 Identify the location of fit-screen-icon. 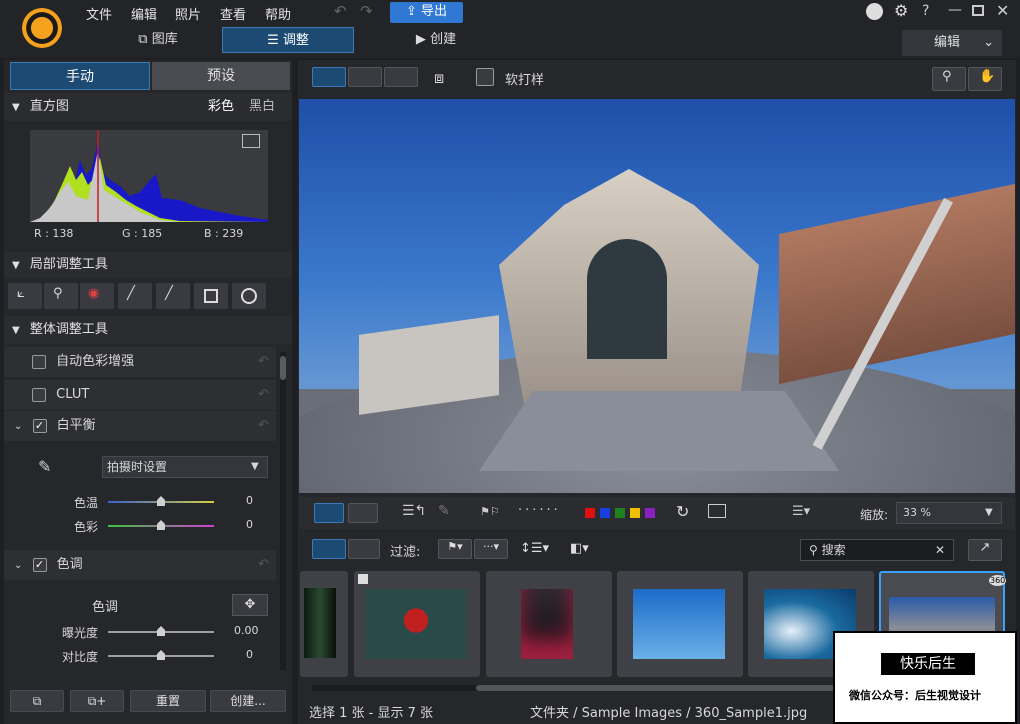
(717, 511).